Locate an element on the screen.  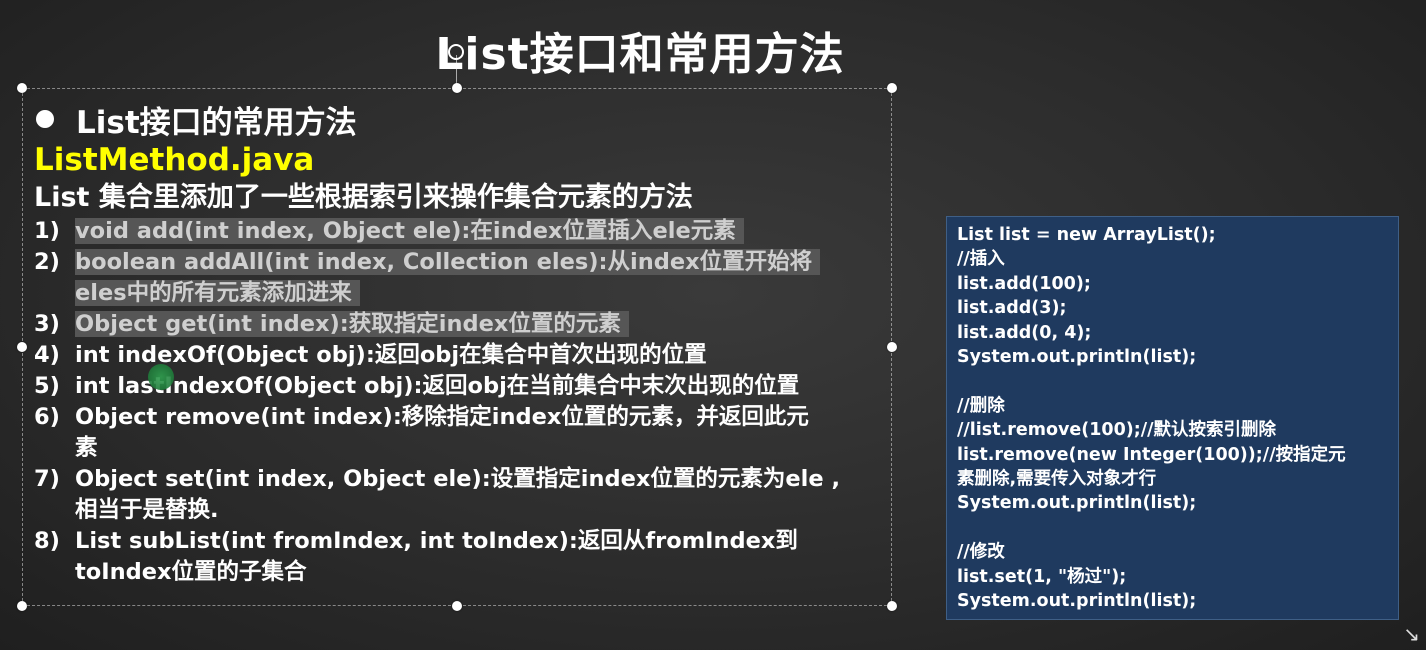
code-line: //list.remove(100);//默认按索引删除 is located at coordinates (1117, 430).